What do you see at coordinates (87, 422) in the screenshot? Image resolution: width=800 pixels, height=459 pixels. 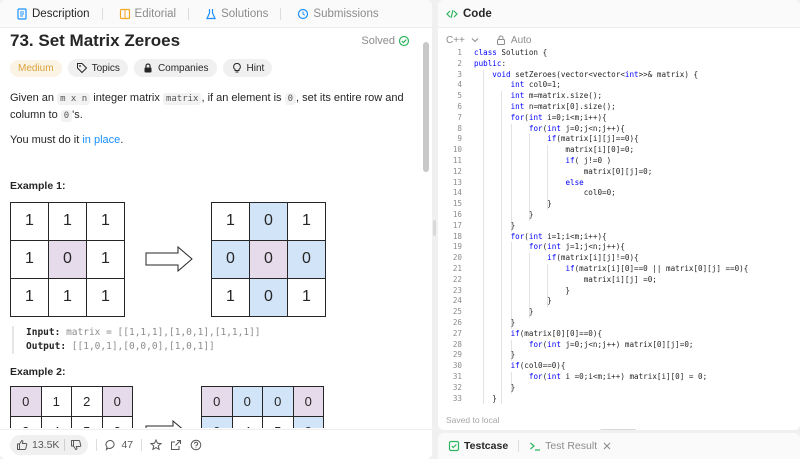 I see `matrix-cell: 5` at bounding box center [87, 422].